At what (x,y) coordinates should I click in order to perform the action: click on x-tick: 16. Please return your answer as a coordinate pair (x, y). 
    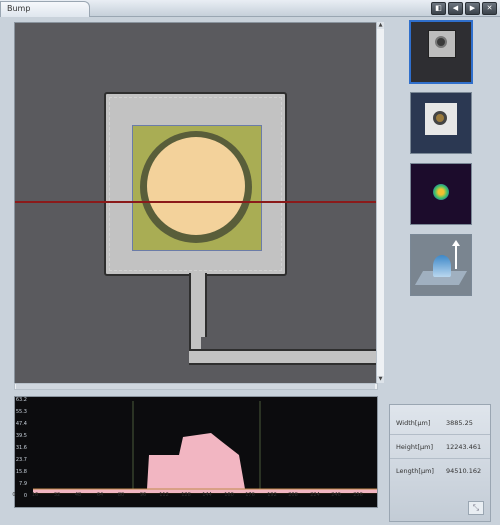
    Looking at the image, I should click on (35, 495).